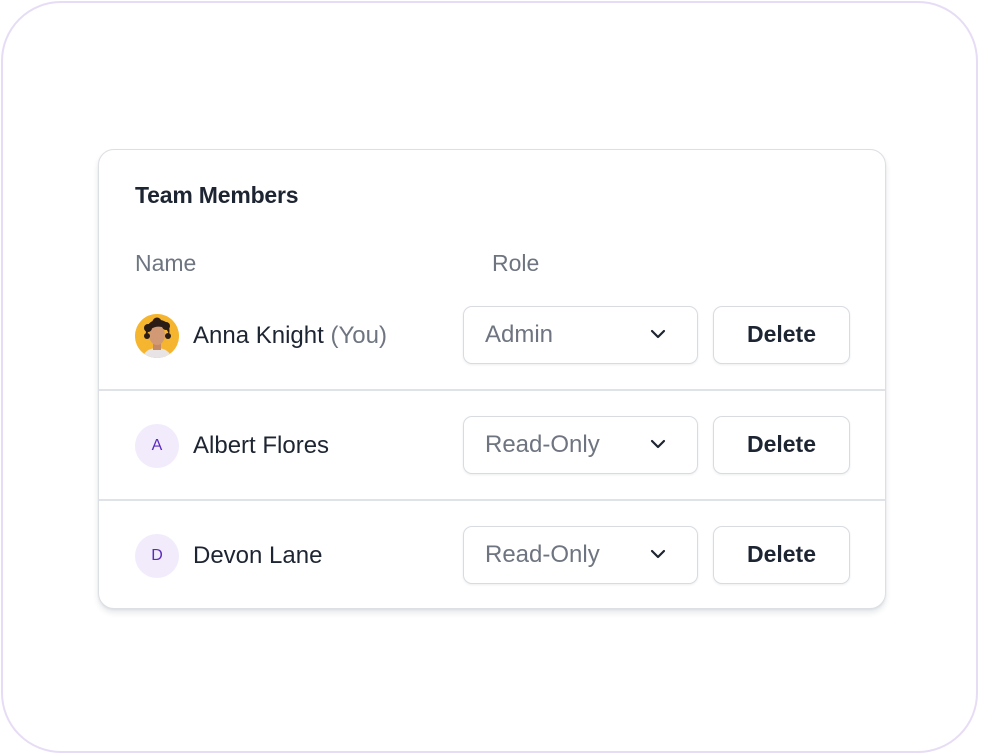 Image resolution: width=981 pixels, height=756 pixels. I want to click on column-header-name: Name, so click(166, 263).